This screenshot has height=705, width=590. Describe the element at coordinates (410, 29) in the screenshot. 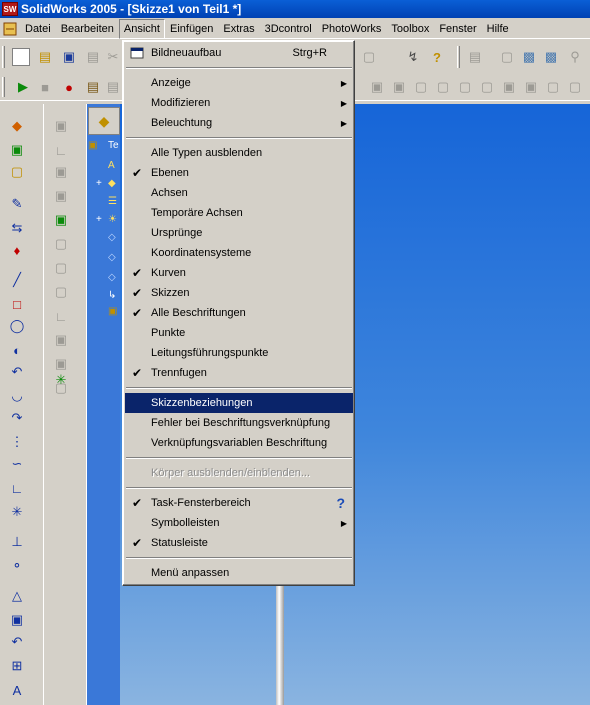

I see `menu-toolbox: Toolbox` at that location.